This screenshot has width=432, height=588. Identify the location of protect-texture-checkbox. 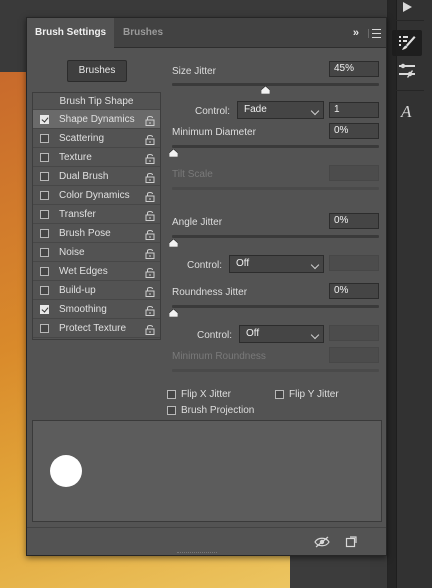
(44, 328).